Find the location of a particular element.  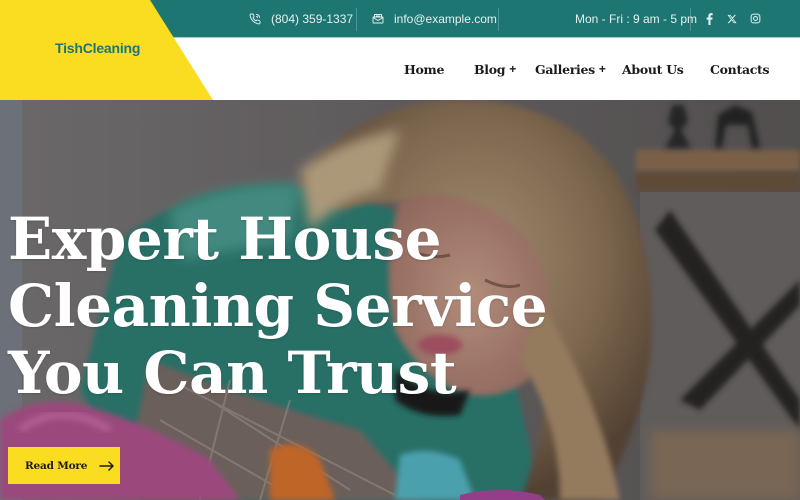

x-icon is located at coordinates (732, 18).